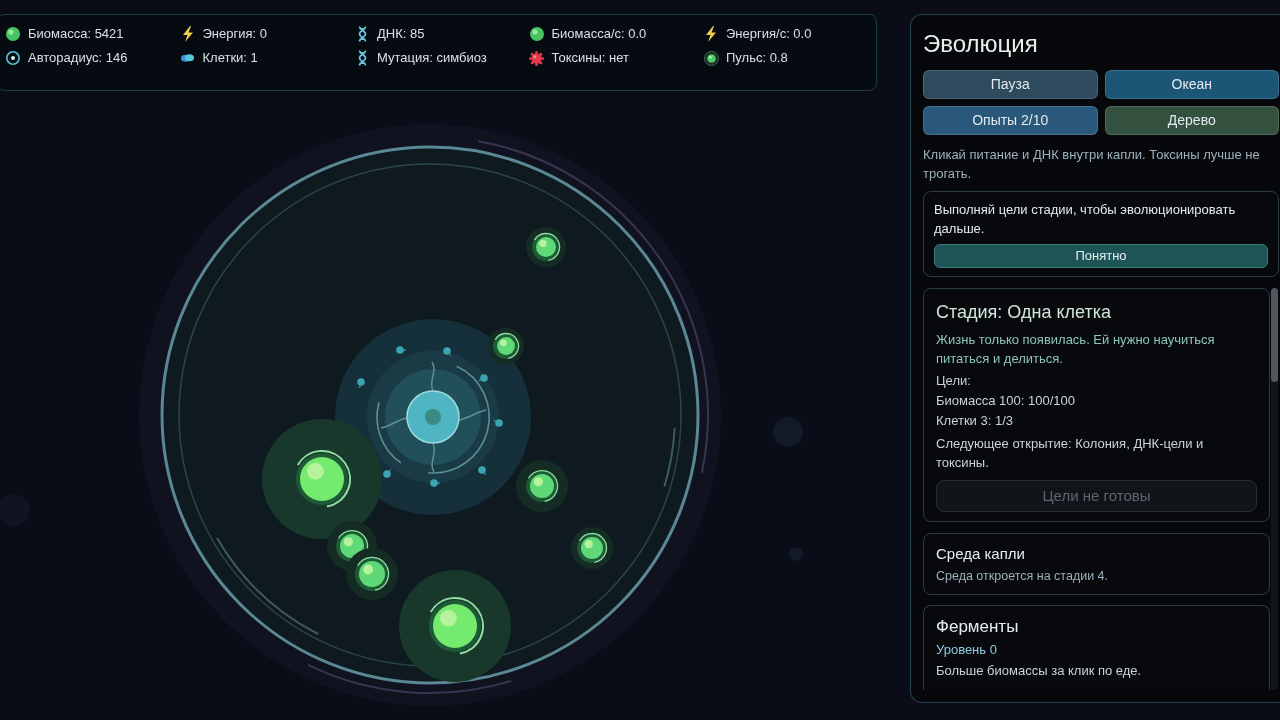 The width and height of the screenshot is (1280, 720). What do you see at coordinates (711, 58) in the screenshot?
I see `ringed-orb-icon` at bounding box center [711, 58].